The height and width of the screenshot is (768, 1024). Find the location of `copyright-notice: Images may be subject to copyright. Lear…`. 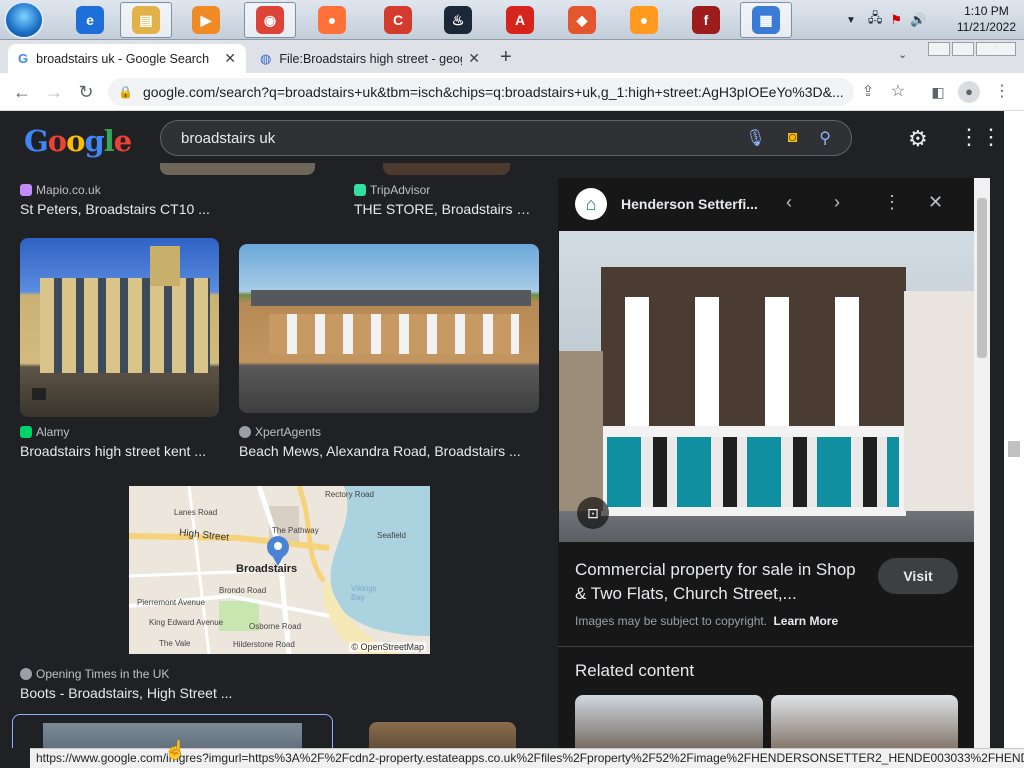

copyright-notice: Images may be subject to copyright. Lear… is located at coordinates (707, 621).